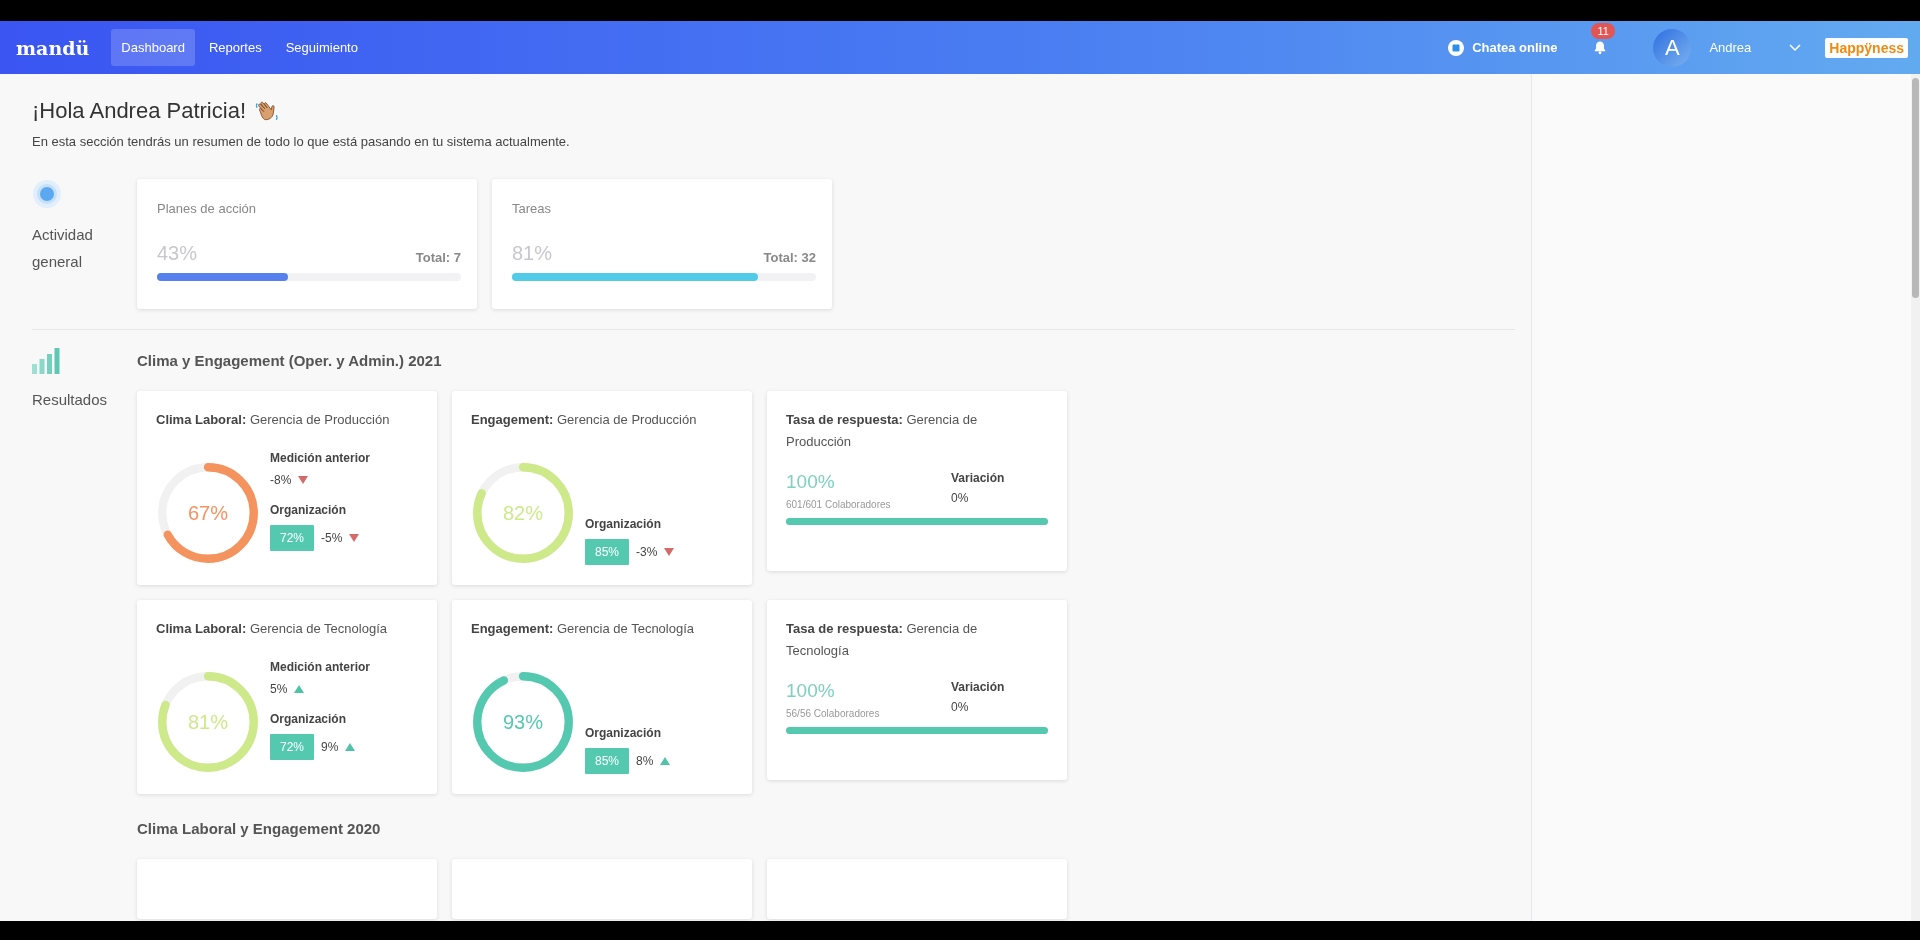 This screenshot has height=940, width=1920. What do you see at coordinates (583, 629) in the screenshot?
I see `card-title: Engagement: Gerencia de Tecnología` at bounding box center [583, 629].